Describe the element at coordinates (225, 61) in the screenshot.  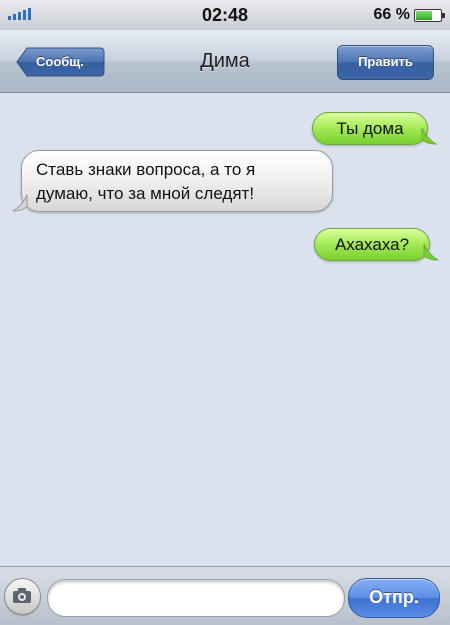
I see `navigation-bar: Сообщ. Дима Править` at that location.